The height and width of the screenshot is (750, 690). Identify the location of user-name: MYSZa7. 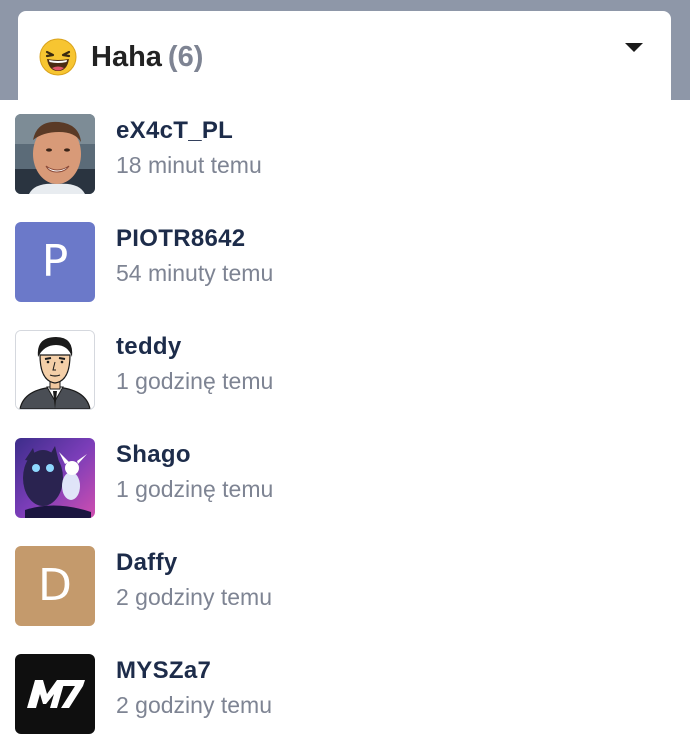
(163, 671).